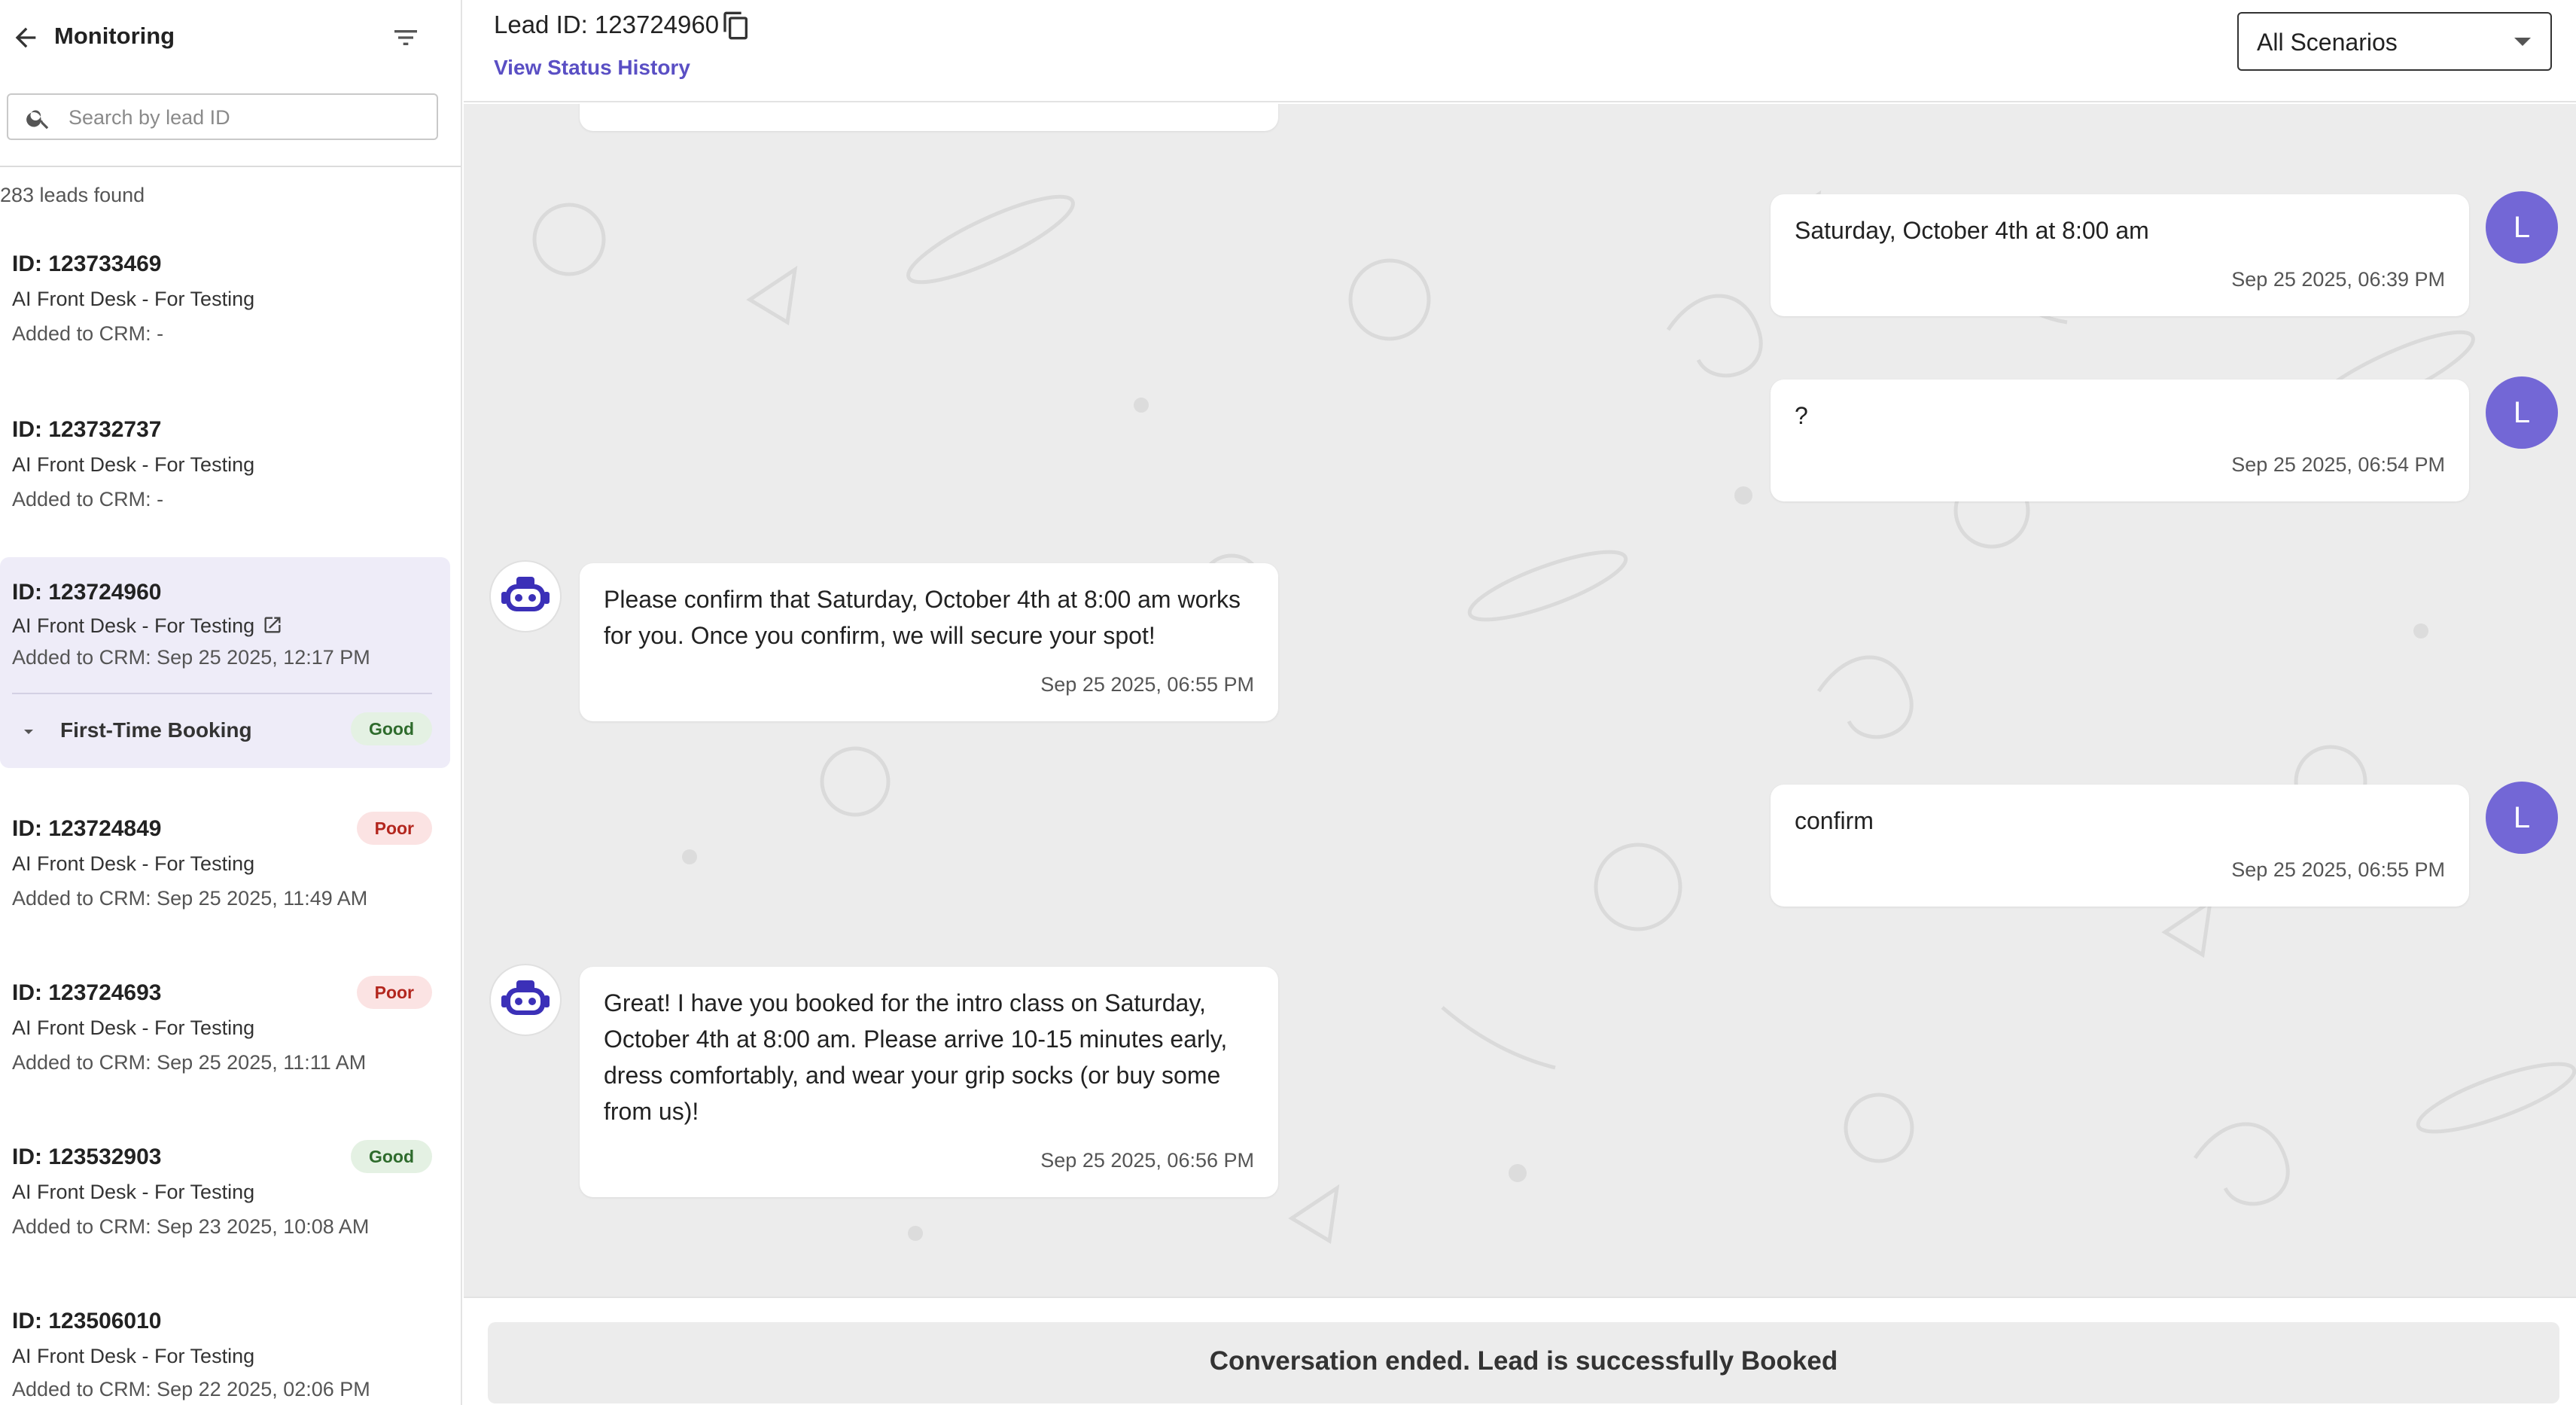  What do you see at coordinates (929, 117) in the screenshot?
I see `chat-bubble-partial` at bounding box center [929, 117].